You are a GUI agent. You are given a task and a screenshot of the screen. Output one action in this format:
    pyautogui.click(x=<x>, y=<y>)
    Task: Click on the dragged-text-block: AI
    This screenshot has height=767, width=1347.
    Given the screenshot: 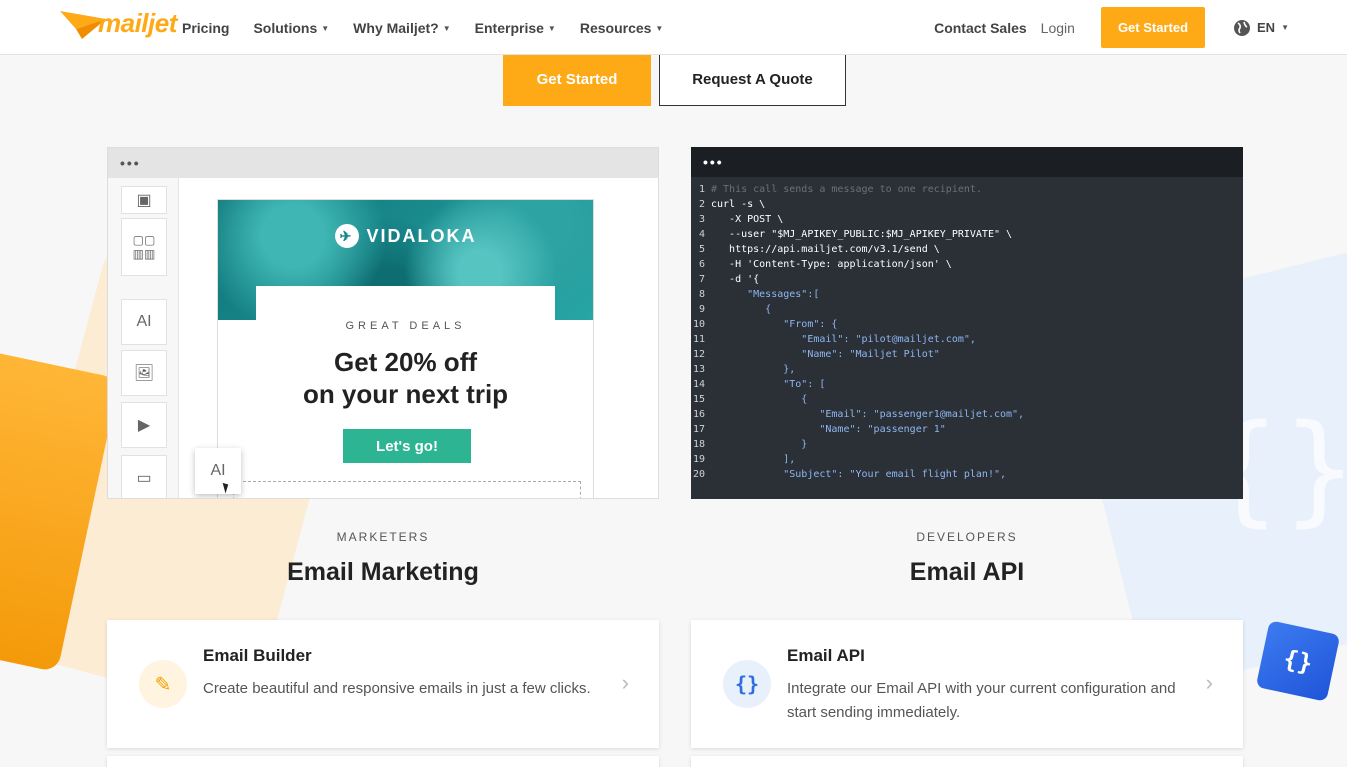 What is the action you would take?
    pyautogui.click(x=218, y=471)
    